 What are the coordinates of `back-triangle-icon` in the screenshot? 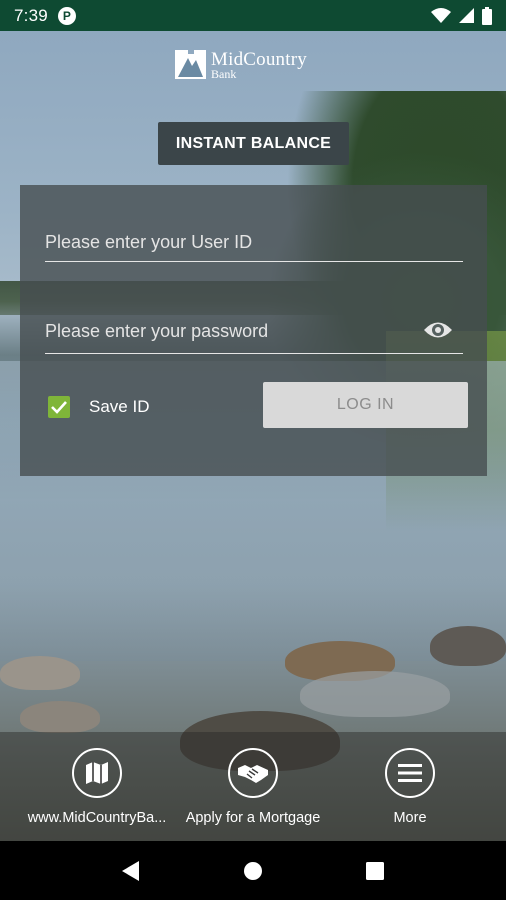 It's located at (130, 870).